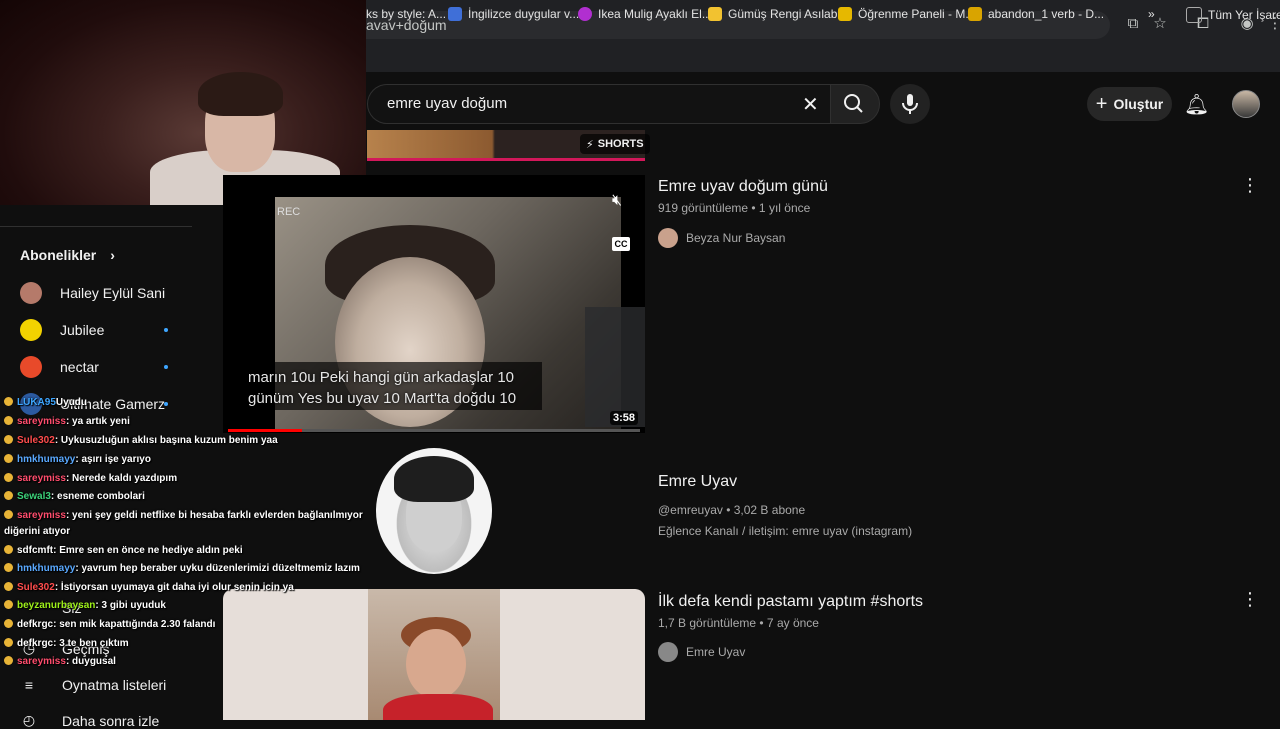 The image size is (1280, 729). I want to click on plus-icon: +, so click(1101, 103).